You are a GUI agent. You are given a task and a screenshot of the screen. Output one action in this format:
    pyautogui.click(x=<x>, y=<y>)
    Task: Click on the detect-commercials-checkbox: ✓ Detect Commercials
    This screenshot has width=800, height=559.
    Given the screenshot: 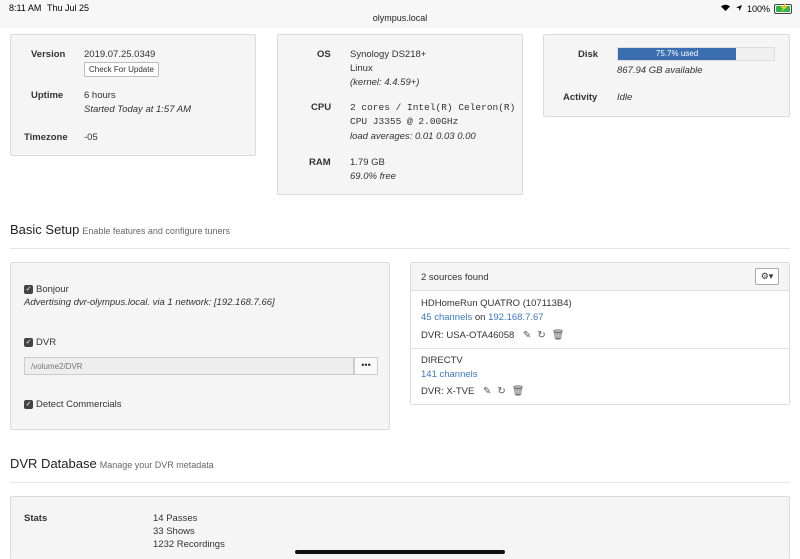 What is the action you would take?
    pyautogui.click(x=73, y=404)
    